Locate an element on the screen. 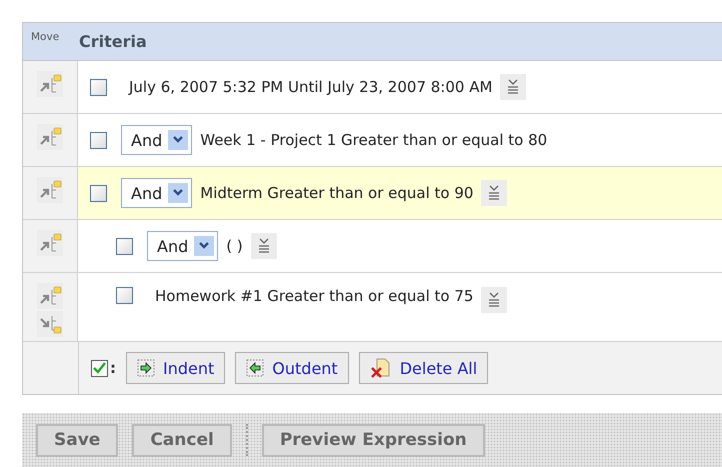 The image size is (722, 467). arrow-left-icon is located at coordinates (255, 368).